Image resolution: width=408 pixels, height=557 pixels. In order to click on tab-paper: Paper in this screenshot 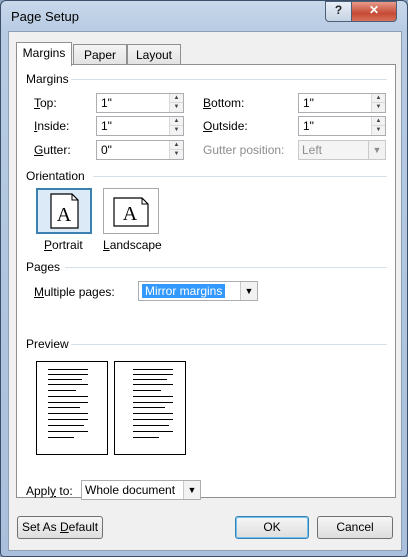, I will do `click(100, 54)`.